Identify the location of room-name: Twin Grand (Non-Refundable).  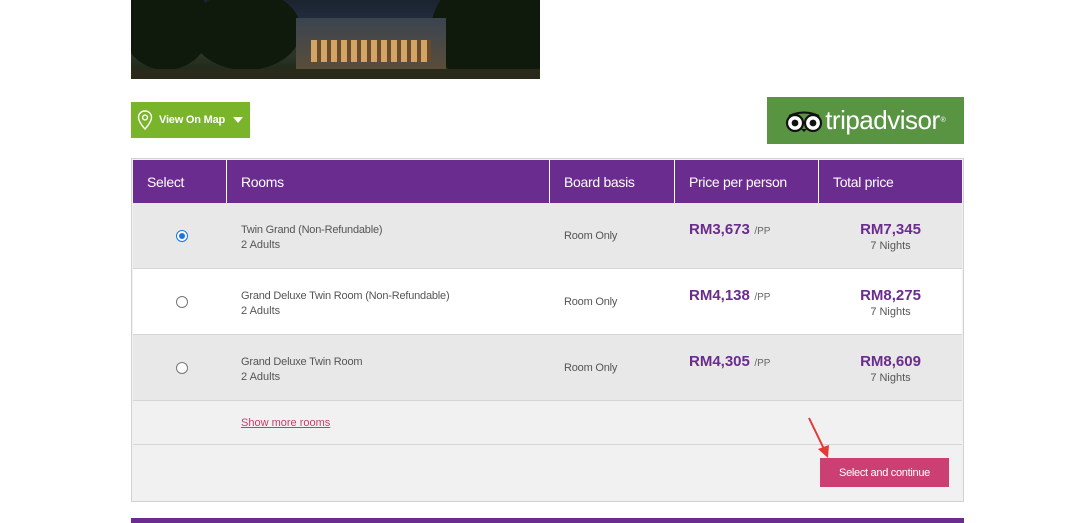
(312, 230).